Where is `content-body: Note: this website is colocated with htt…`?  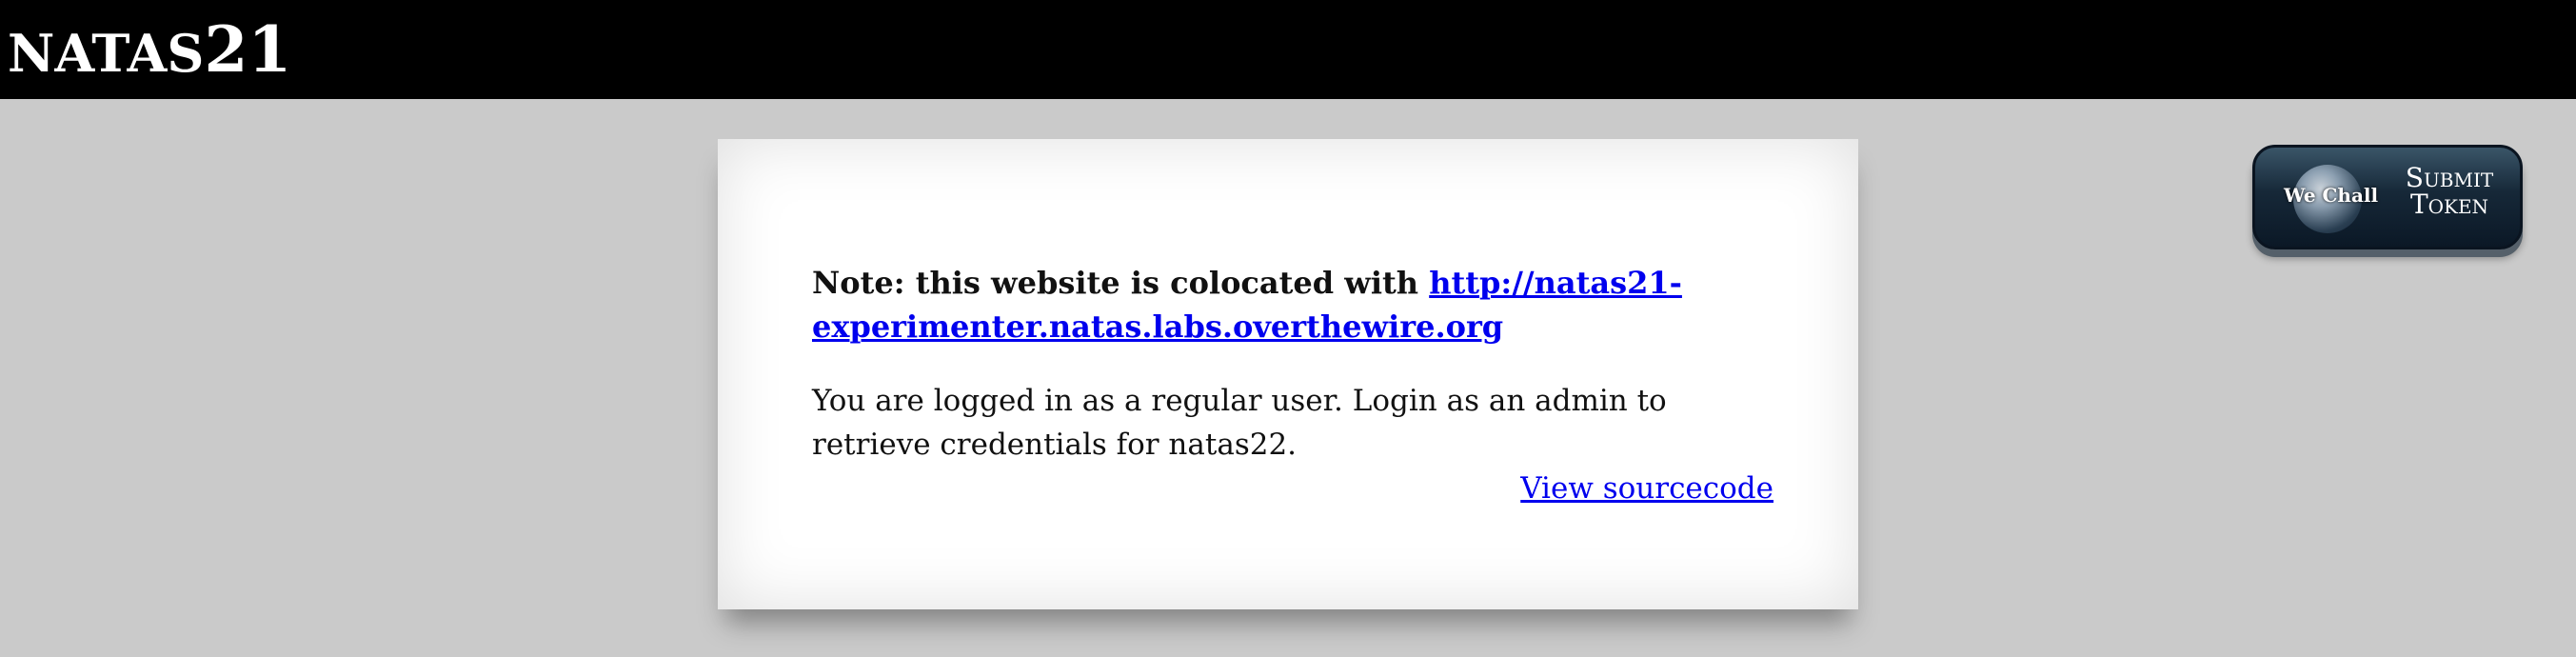 content-body: Note: this website is colocated with htt… is located at coordinates (1292, 385).